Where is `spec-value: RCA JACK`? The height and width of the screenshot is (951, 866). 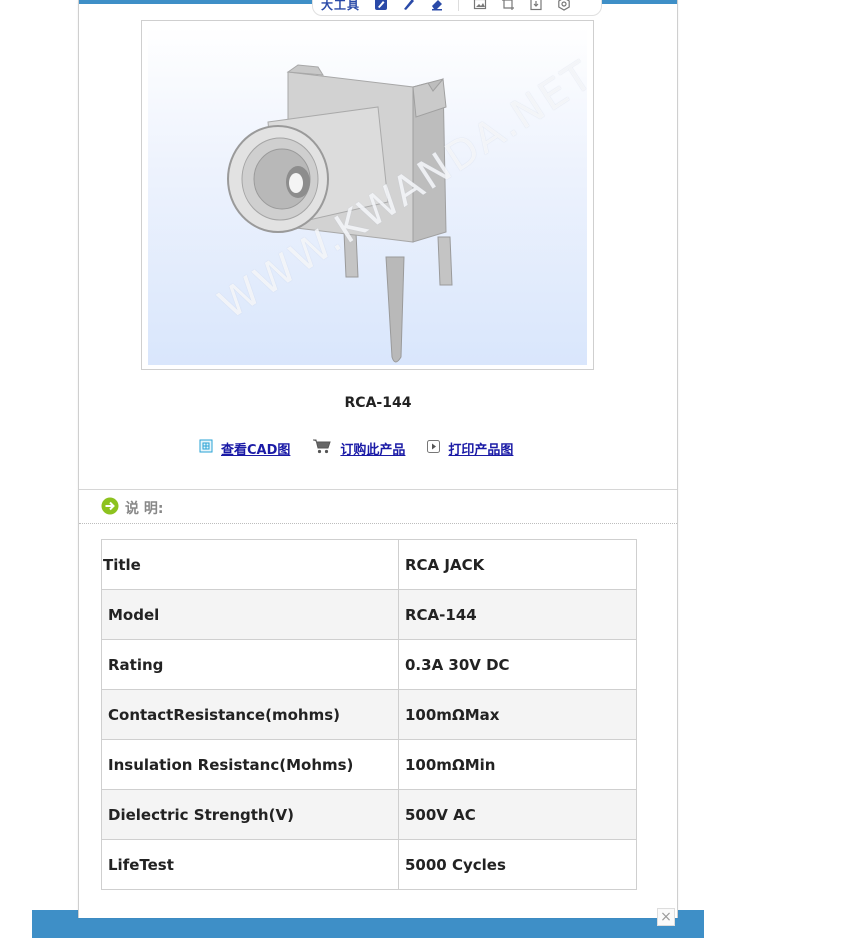 spec-value: RCA JACK is located at coordinates (517, 564).